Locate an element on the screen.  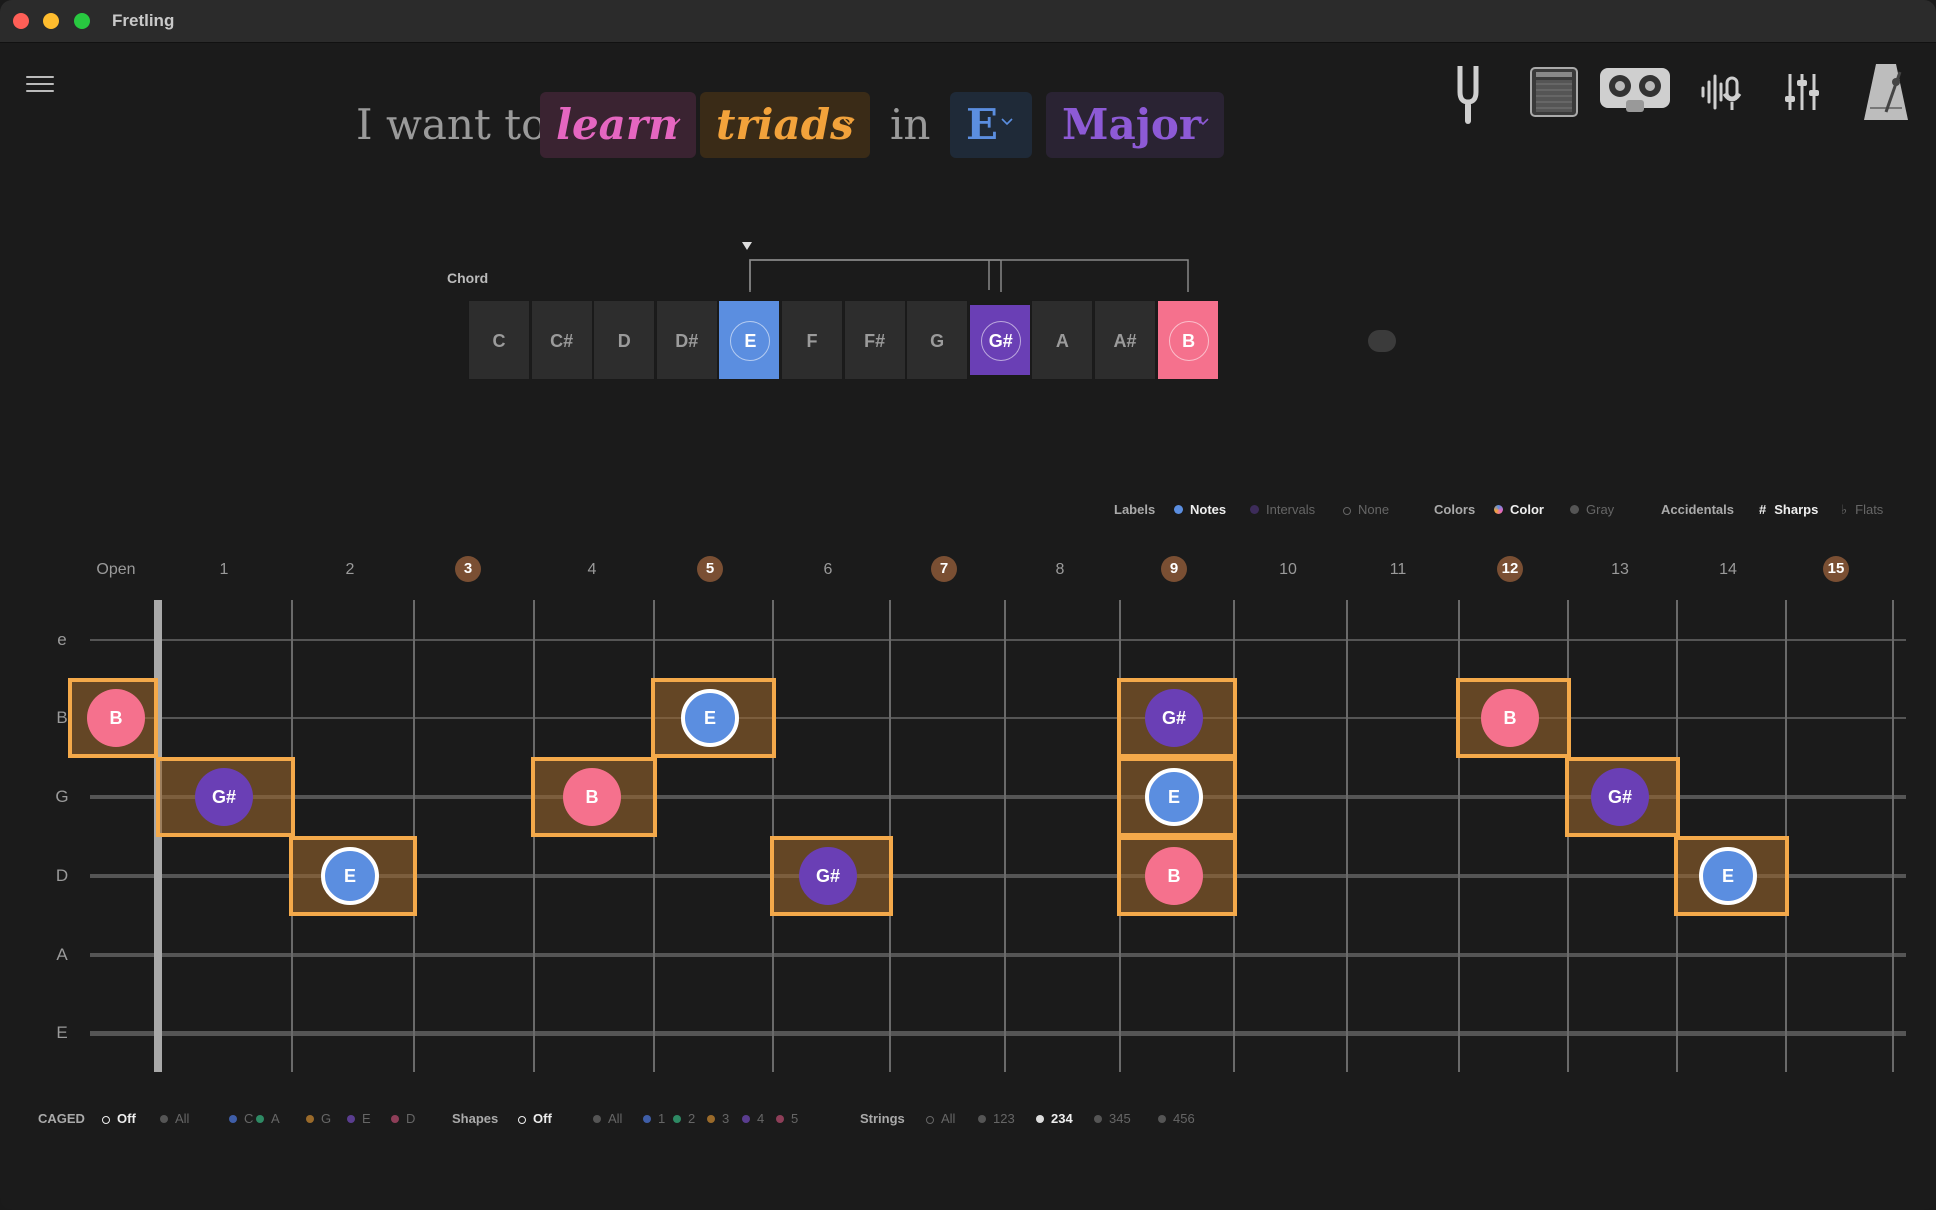
accidentals-flats-option: ♭ Flats is located at coordinates (1862, 510).